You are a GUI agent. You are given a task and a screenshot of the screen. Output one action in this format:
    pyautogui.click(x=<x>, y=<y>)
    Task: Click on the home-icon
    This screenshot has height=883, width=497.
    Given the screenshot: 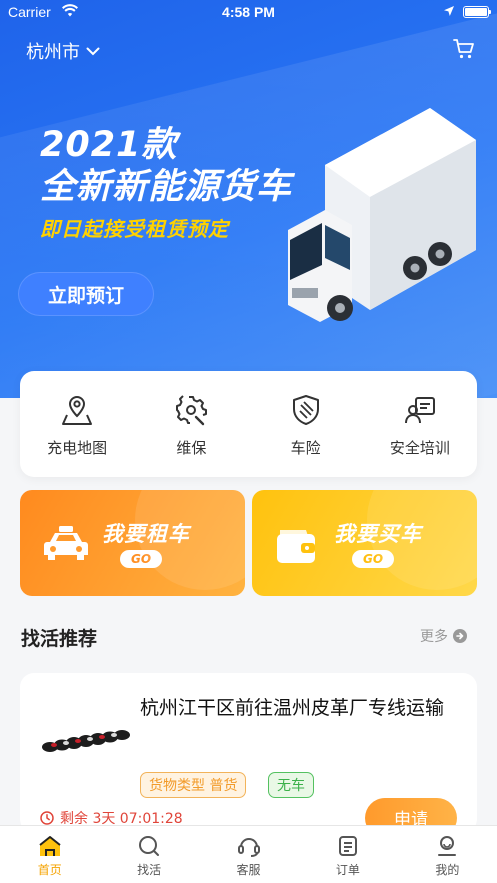 What is the action you would take?
    pyautogui.click(x=50, y=846)
    